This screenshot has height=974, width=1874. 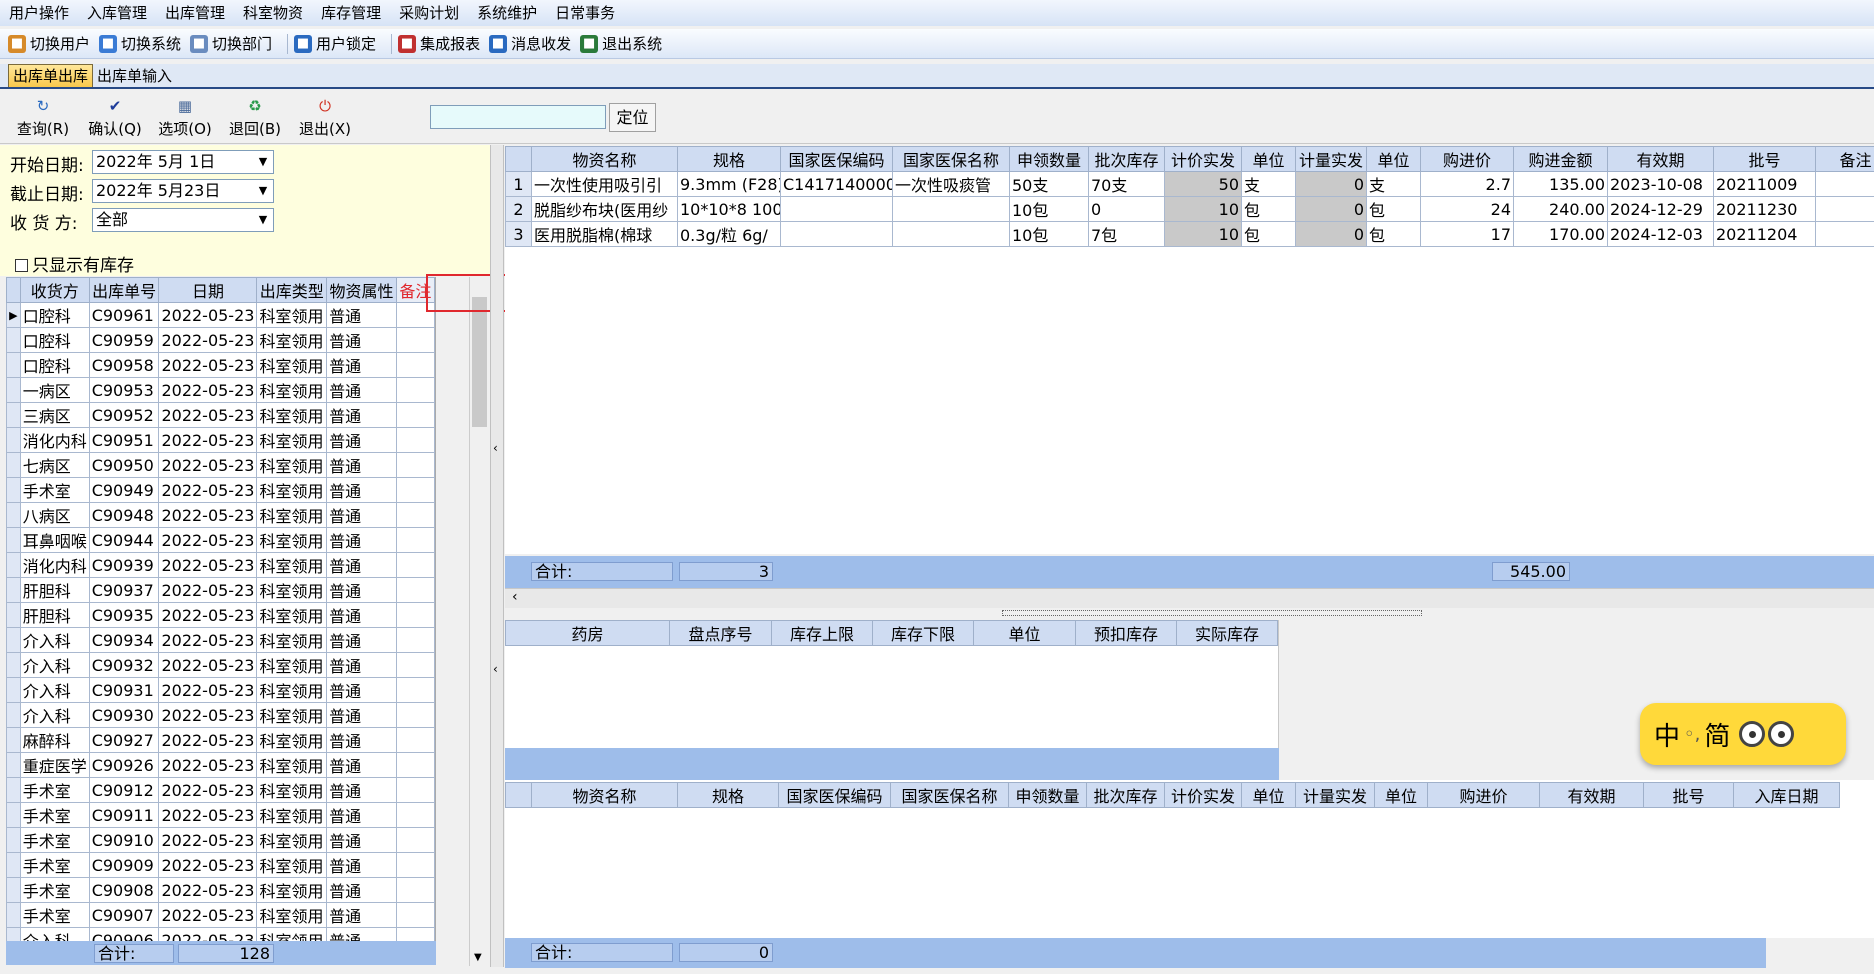 I want to click on column-header: 库存下限, so click(x=923, y=633).